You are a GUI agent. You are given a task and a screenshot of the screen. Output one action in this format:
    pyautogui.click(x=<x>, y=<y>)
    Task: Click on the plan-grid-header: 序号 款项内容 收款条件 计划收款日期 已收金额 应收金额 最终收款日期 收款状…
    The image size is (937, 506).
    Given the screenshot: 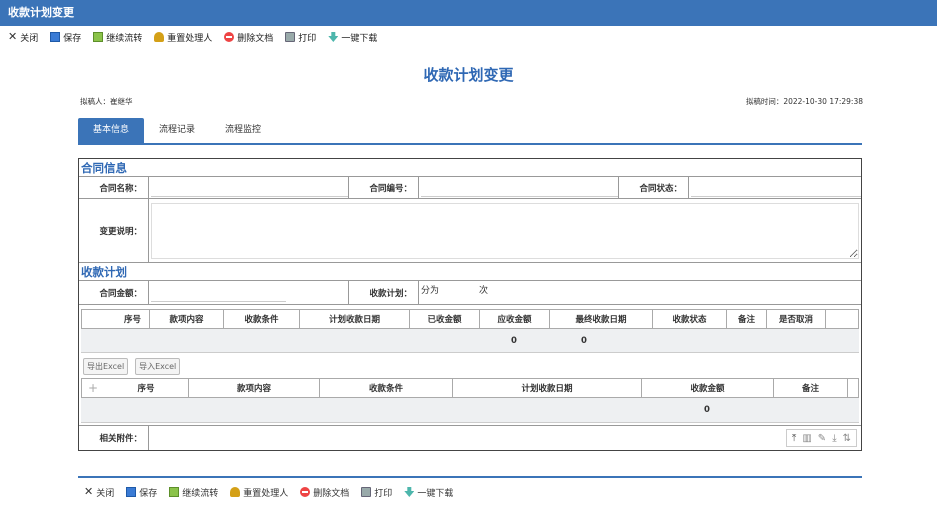 What is the action you would take?
    pyautogui.click(x=470, y=319)
    